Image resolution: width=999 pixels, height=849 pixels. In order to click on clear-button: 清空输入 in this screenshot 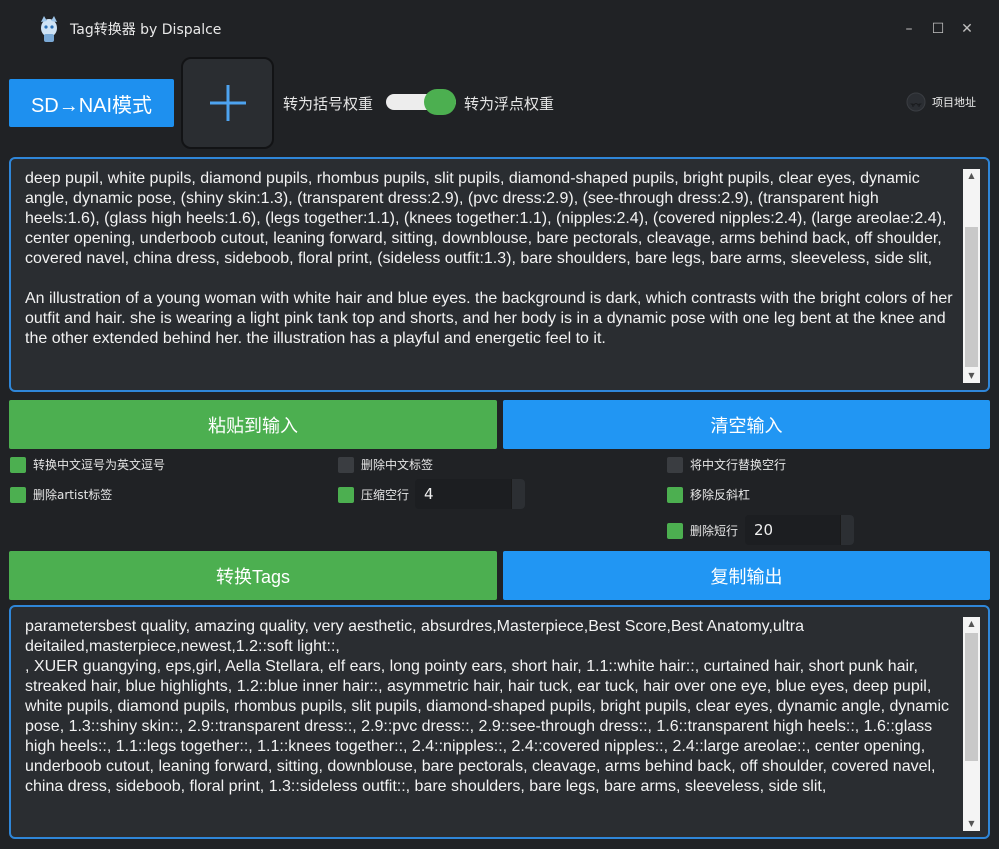, I will do `click(746, 424)`.